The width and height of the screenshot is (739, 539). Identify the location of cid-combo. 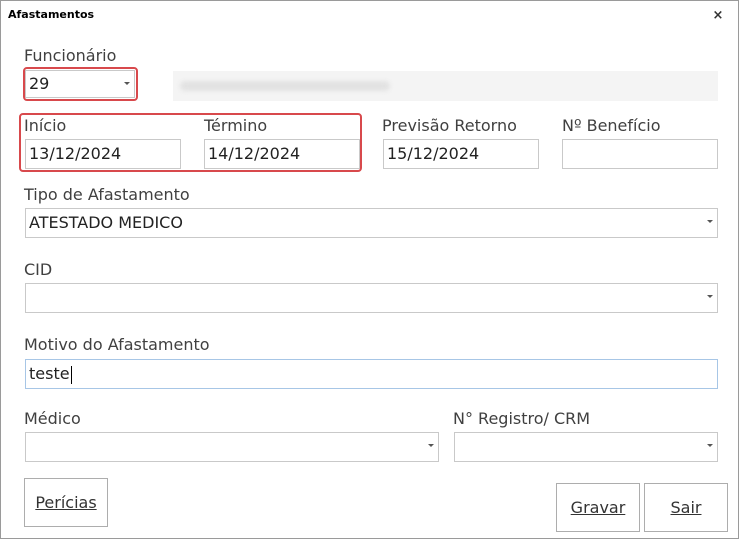
(371, 298).